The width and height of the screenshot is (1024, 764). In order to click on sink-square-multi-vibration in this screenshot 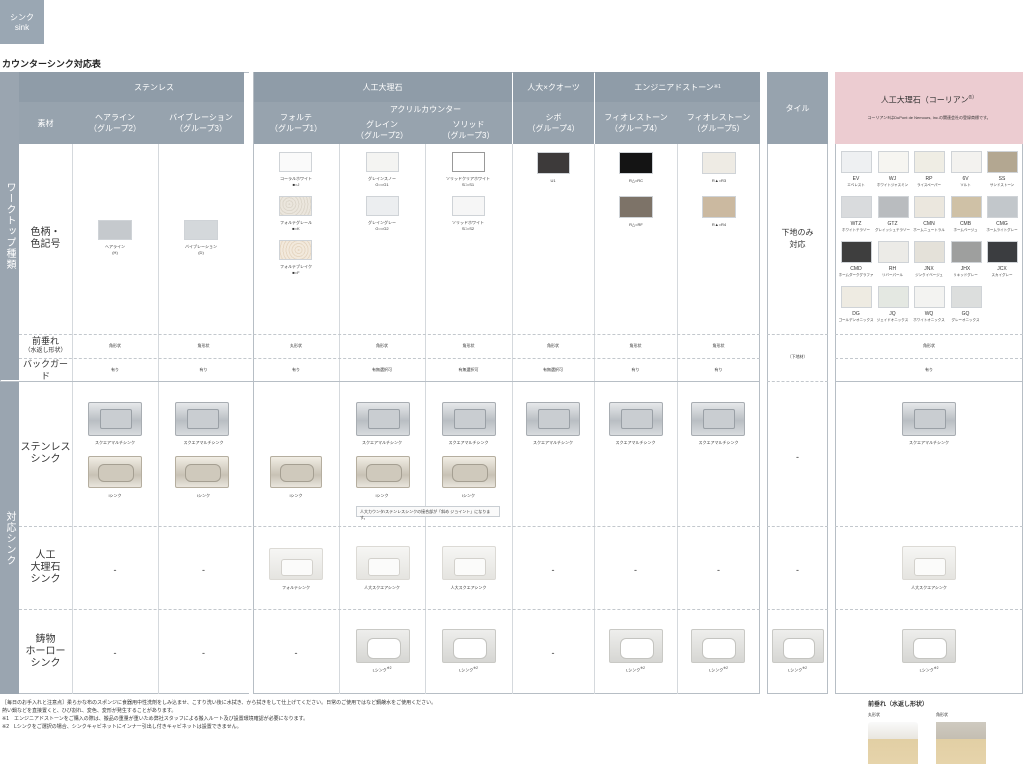, I will do `click(202, 419)`.